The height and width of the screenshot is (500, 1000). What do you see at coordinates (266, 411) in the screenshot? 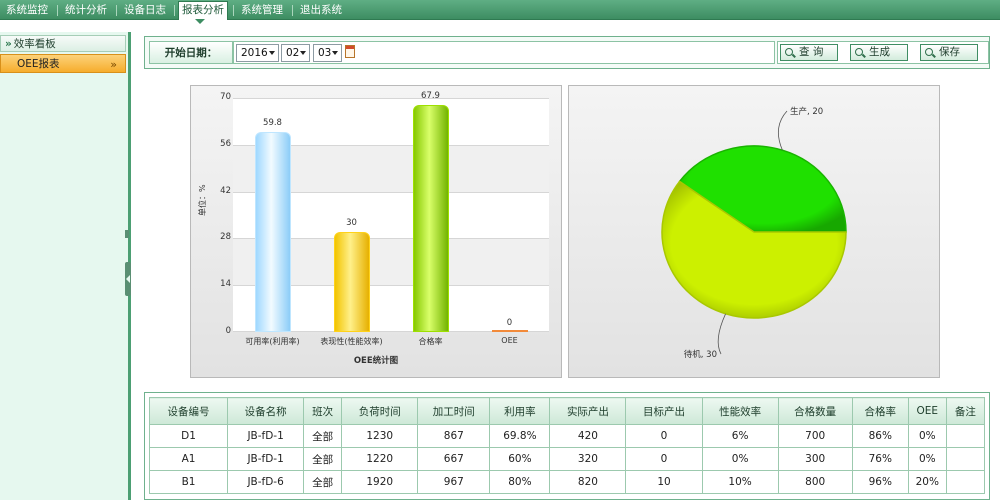
I see `col-header: 设备名称` at bounding box center [266, 411].